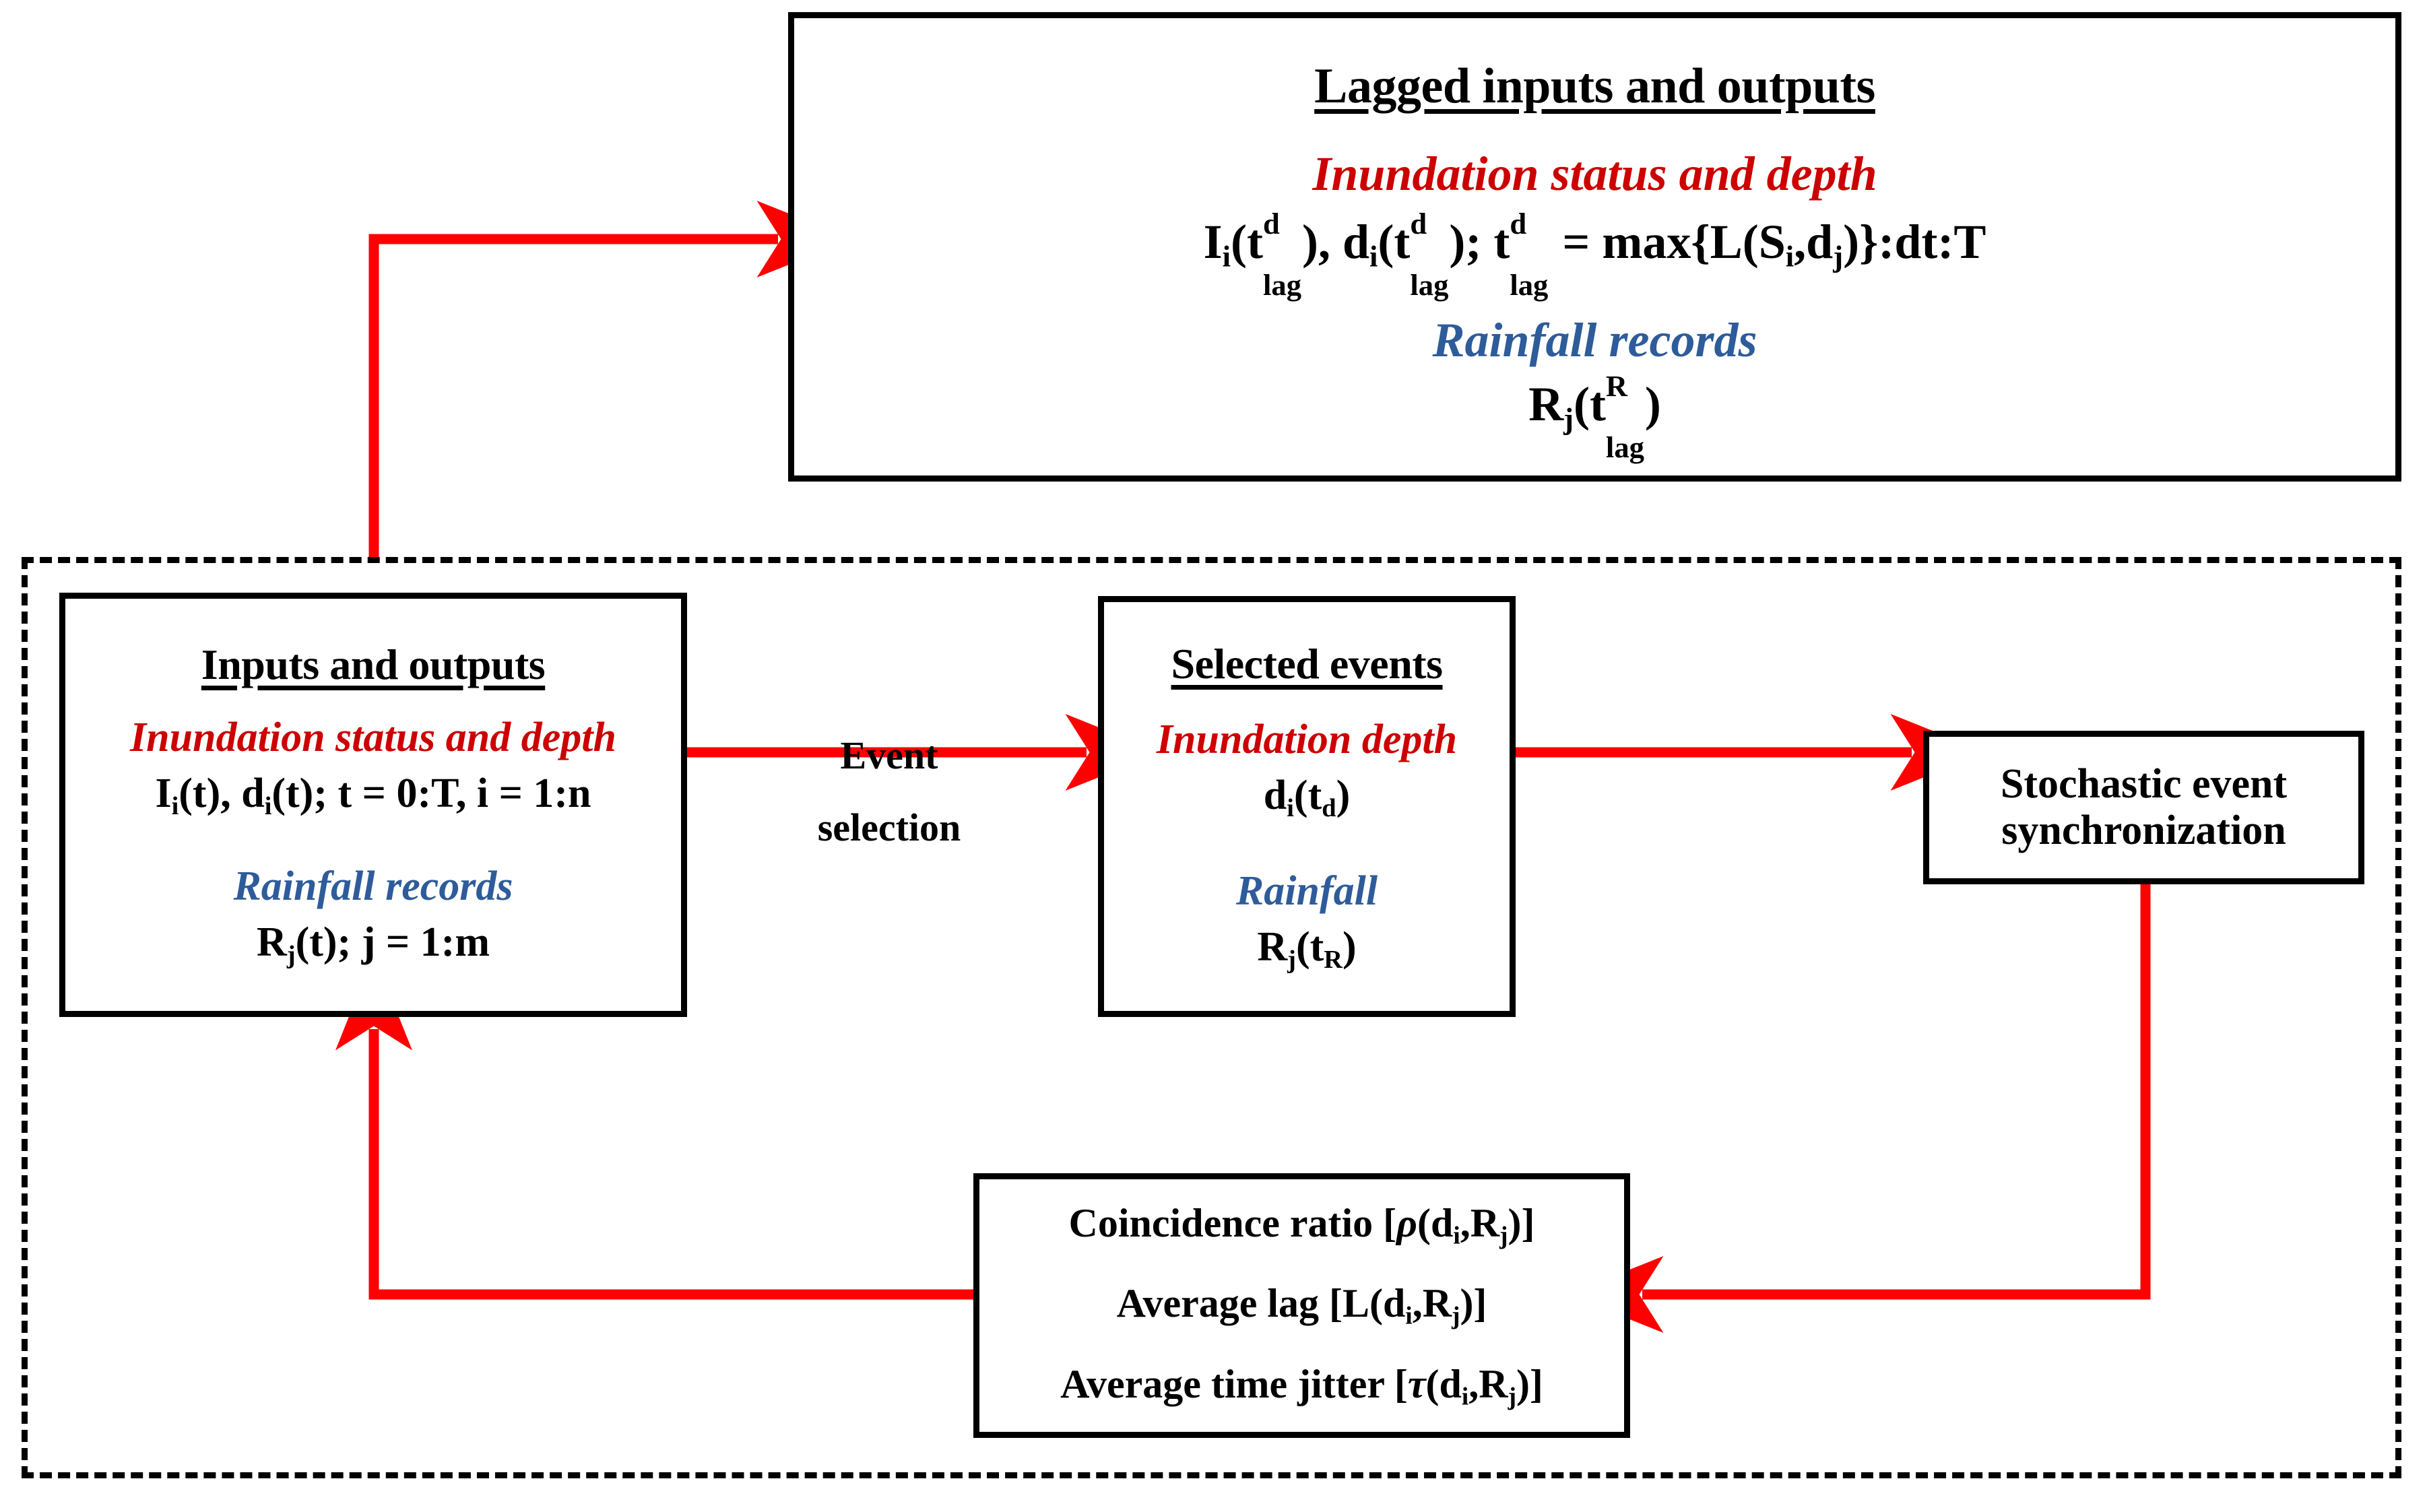 Image resolution: width=2425 pixels, height=1512 pixels. Describe the element at coordinates (373, 886) in the screenshot. I see `inputs-box-blue-subtitle: Rainfall records` at that location.